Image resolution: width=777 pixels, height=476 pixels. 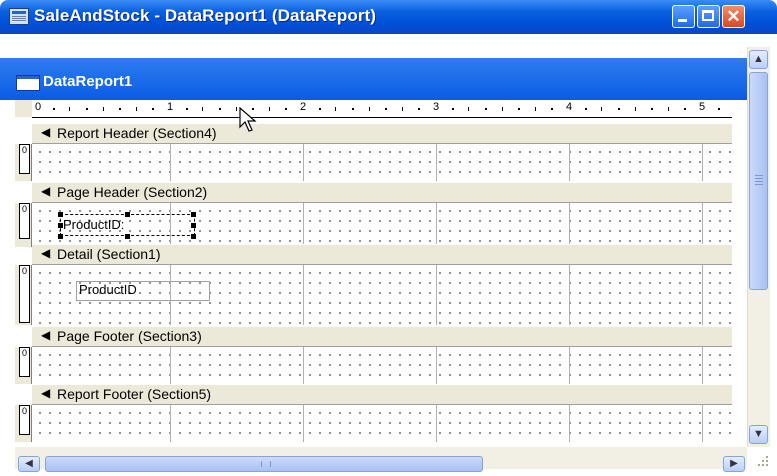 What do you see at coordinates (382, 225) in the screenshot?
I see `section-body-page-header: ProductID:` at bounding box center [382, 225].